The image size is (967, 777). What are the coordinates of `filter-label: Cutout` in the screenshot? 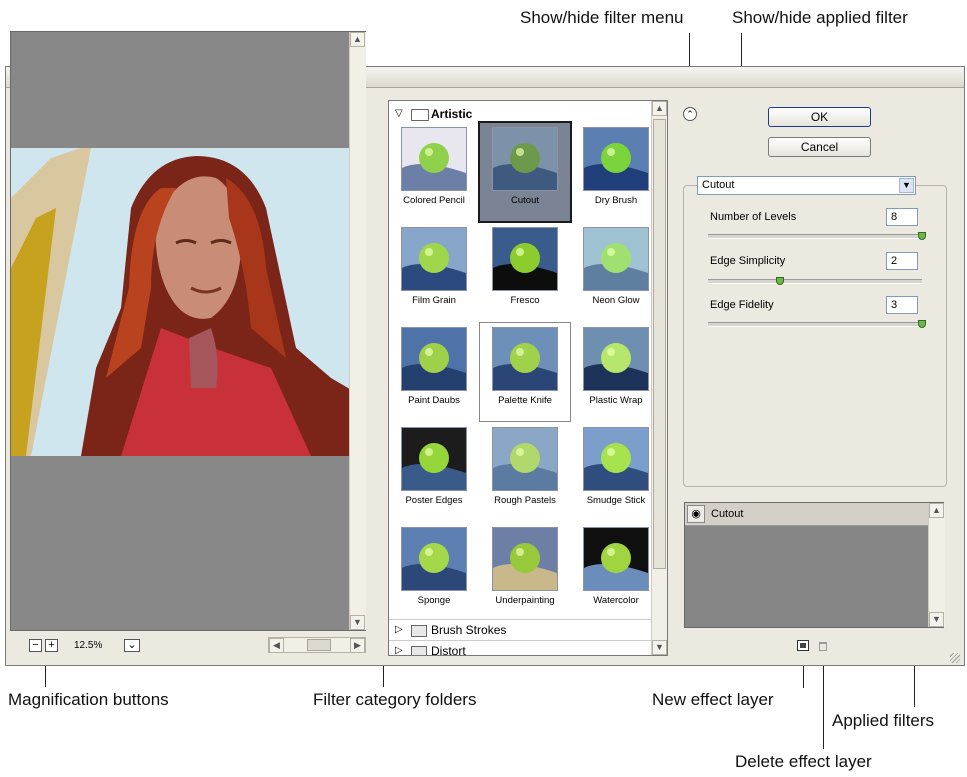 It's located at (525, 200).